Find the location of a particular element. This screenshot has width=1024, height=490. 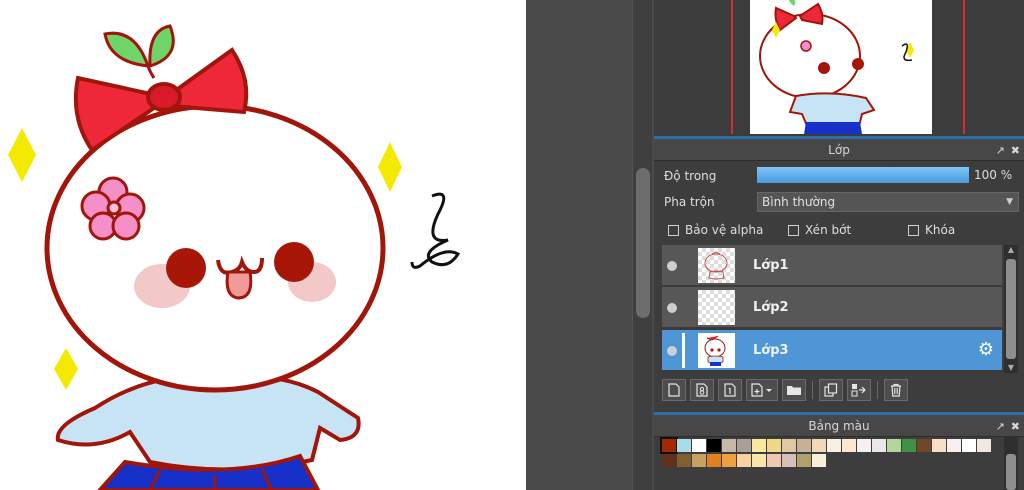

new-document-icon is located at coordinates (674, 390).